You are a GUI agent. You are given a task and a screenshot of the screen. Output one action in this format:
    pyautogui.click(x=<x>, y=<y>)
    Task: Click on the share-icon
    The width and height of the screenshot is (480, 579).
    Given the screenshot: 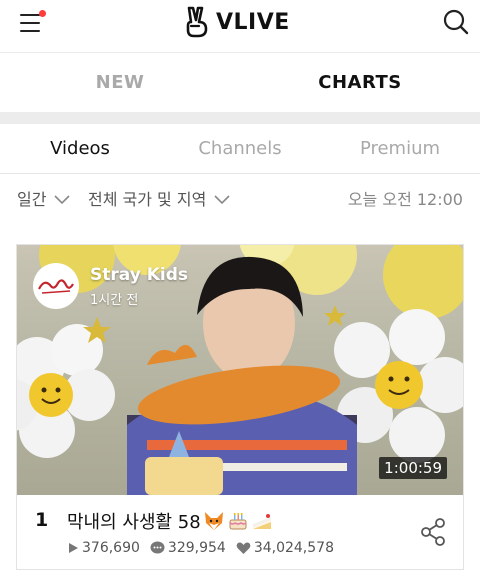 What is the action you would take?
    pyautogui.click(x=433, y=532)
    